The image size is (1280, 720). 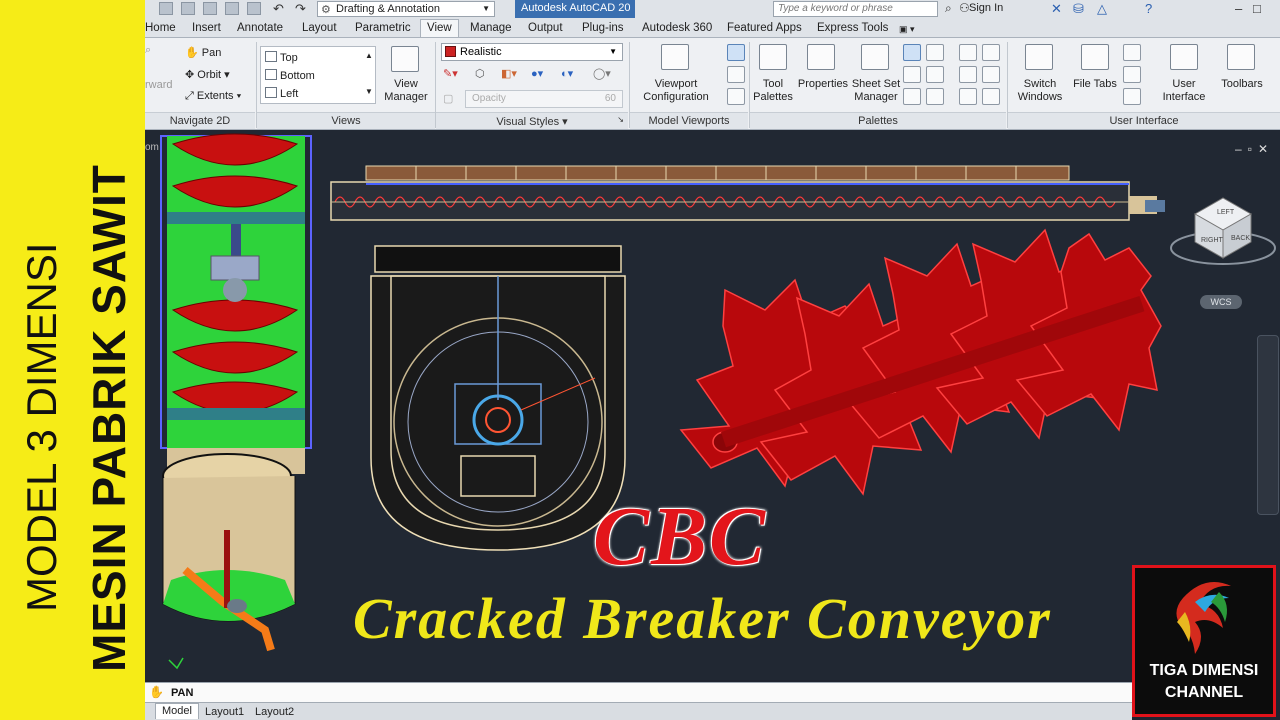 I want to click on ucs-icon, so click(x=176, y=663).